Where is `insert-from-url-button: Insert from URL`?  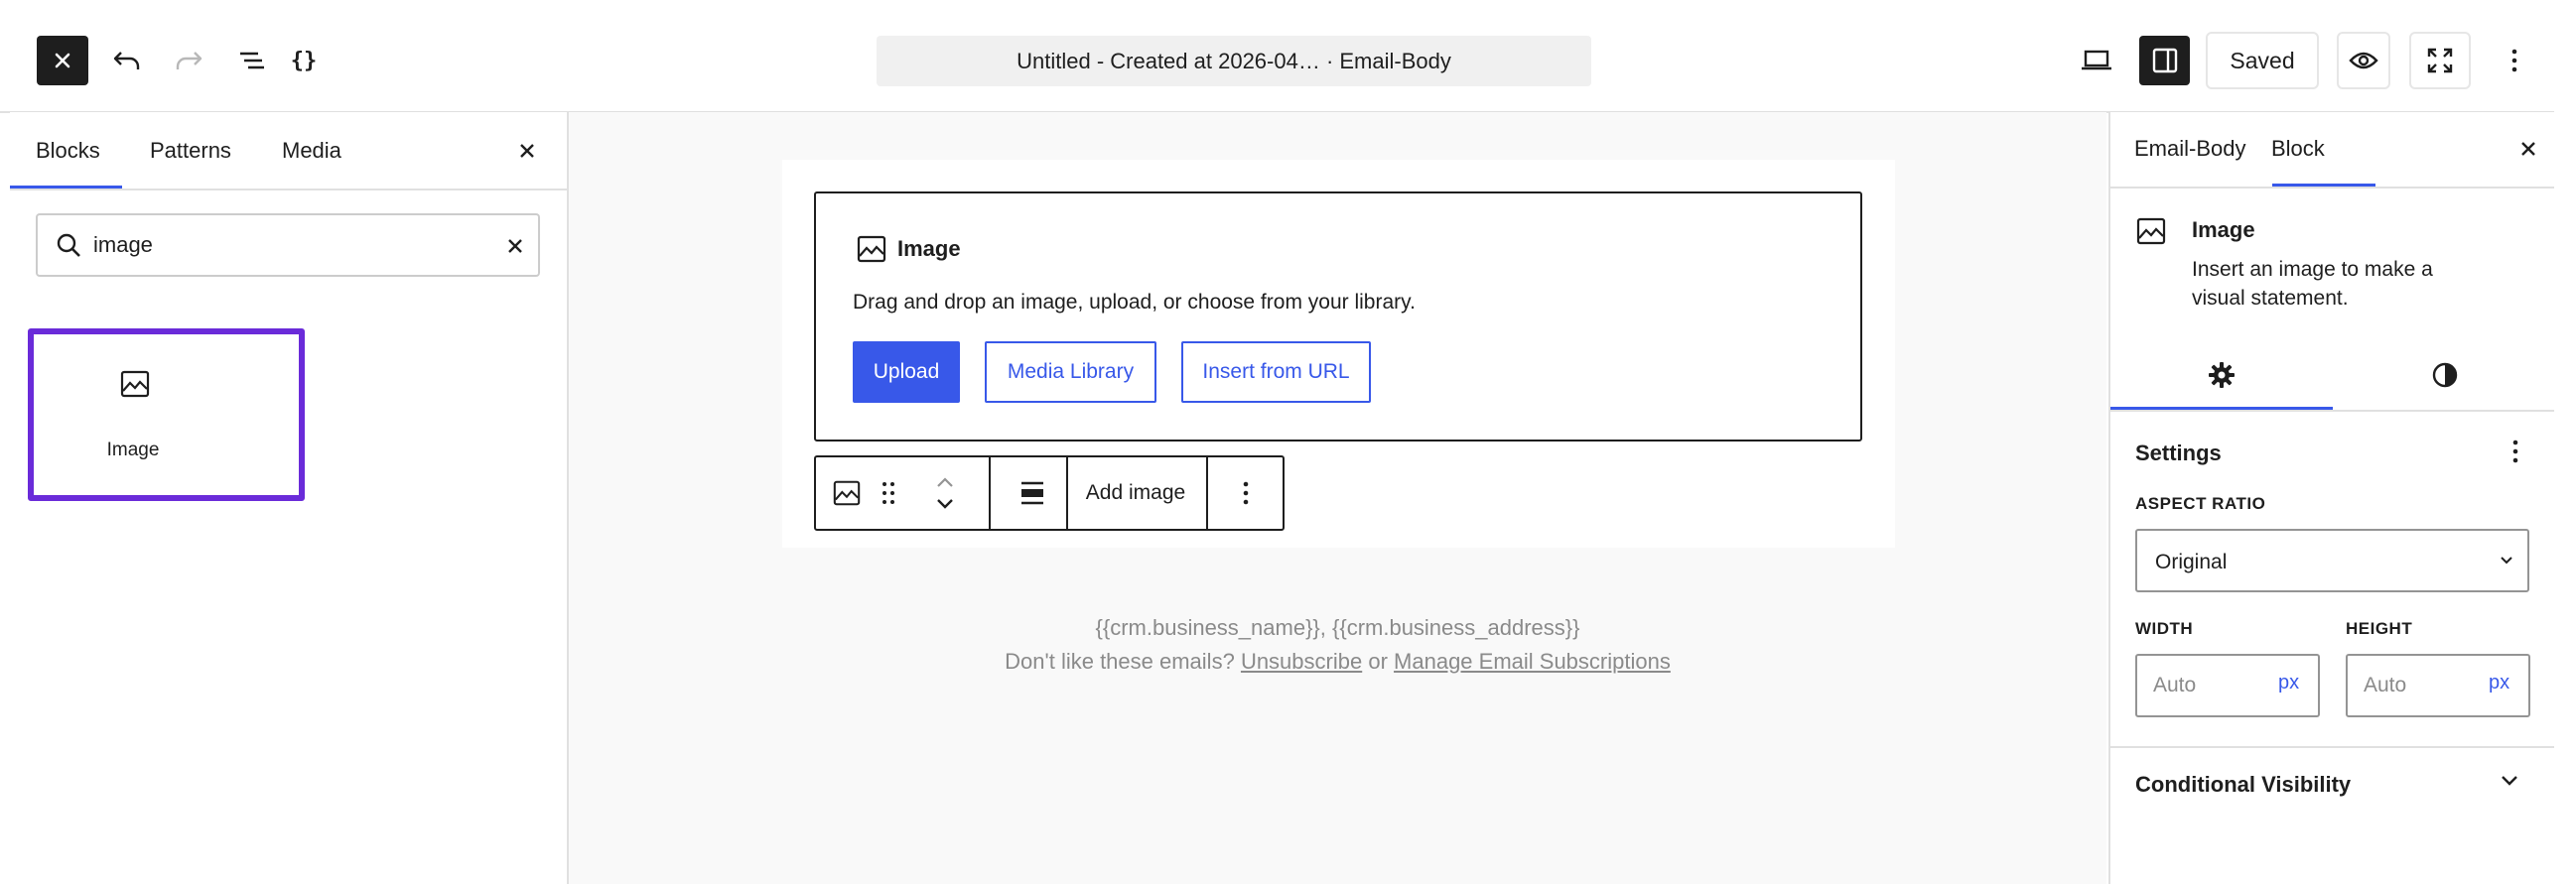 insert-from-url-button: Insert from URL is located at coordinates (1276, 372).